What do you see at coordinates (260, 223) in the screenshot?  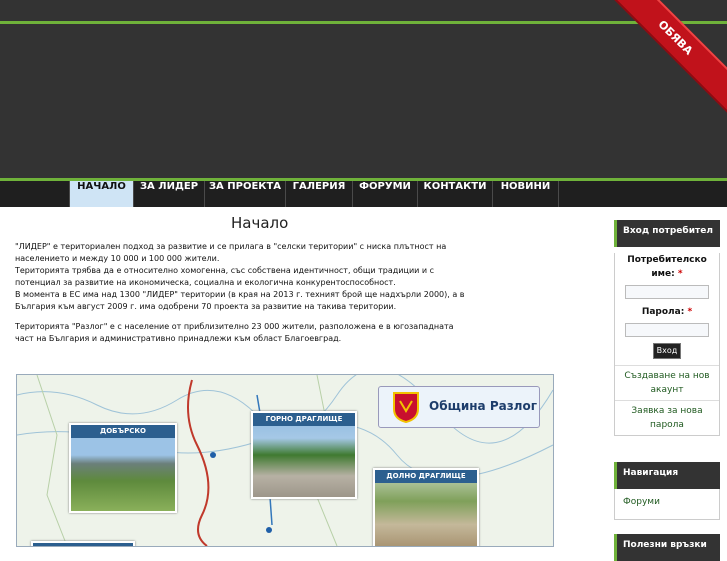 I see `page-title: Начало` at bounding box center [260, 223].